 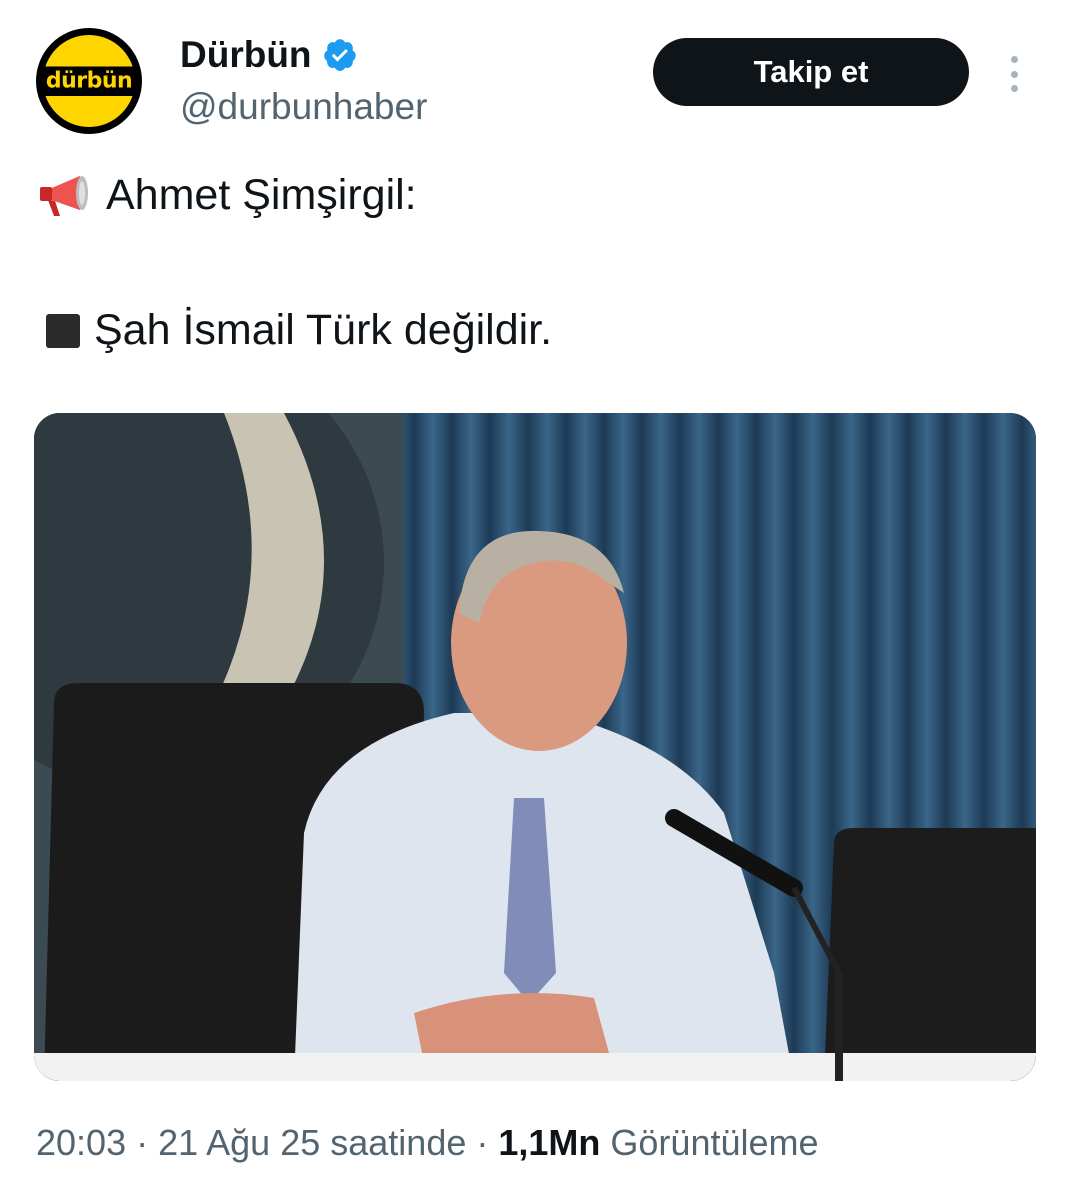 I want to click on tweet-text-line-2: Şah İsmail Türk değildir., so click(x=299, y=330).